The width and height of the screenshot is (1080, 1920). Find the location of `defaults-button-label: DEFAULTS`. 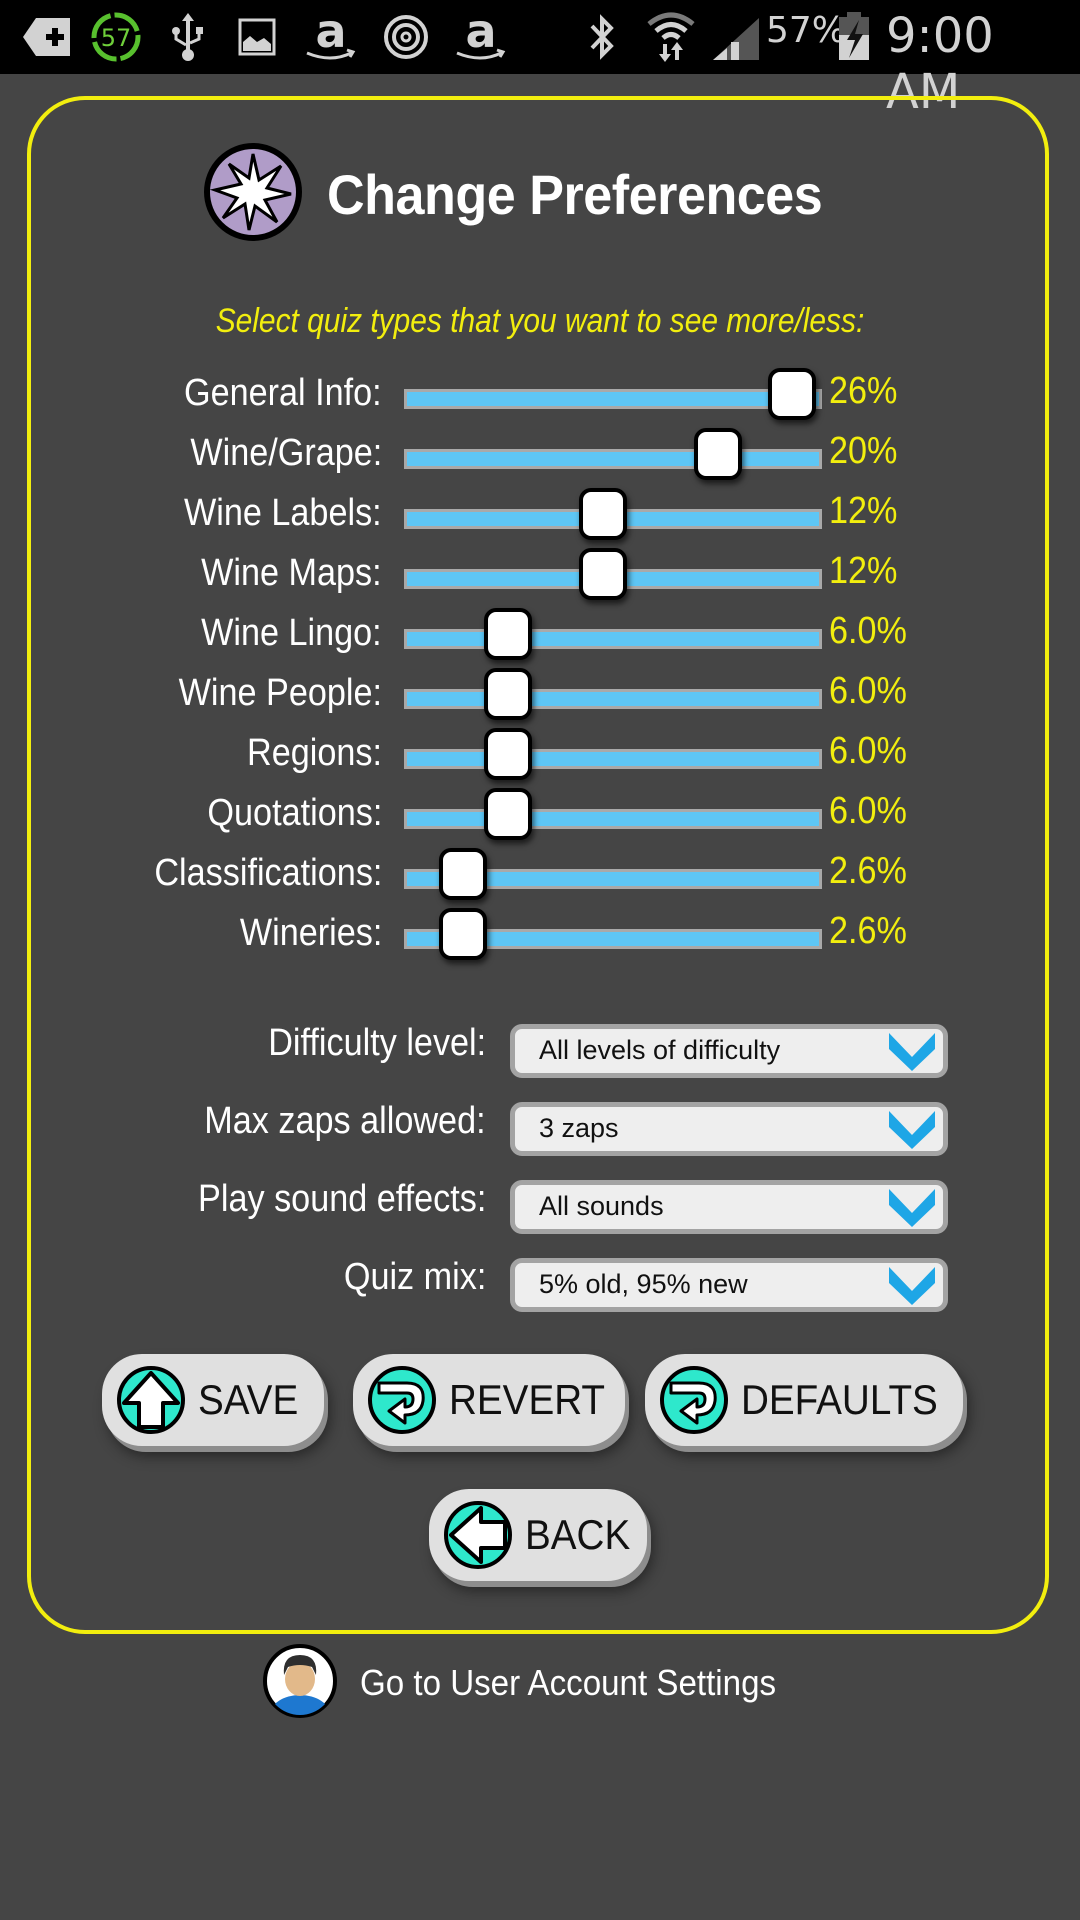

defaults-button-label: DEFAULTS is located at coordinates (839, 1399).